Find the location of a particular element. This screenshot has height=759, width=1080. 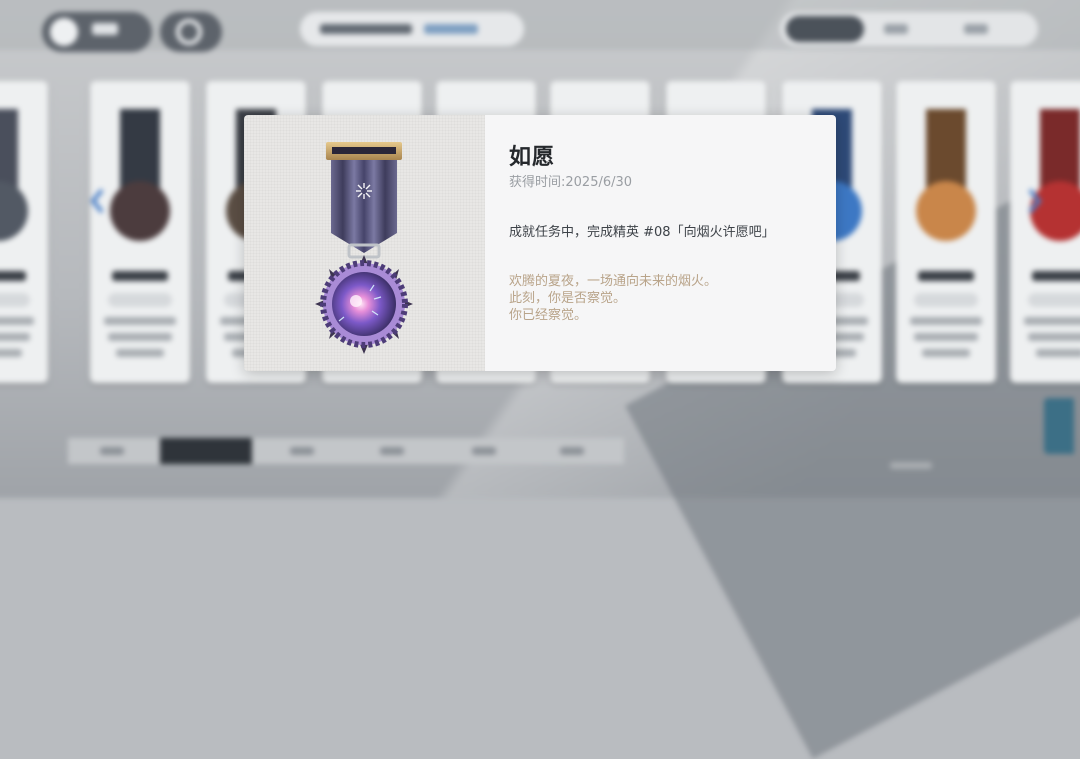

filter-unobtained is located at coordinates (976, 29).